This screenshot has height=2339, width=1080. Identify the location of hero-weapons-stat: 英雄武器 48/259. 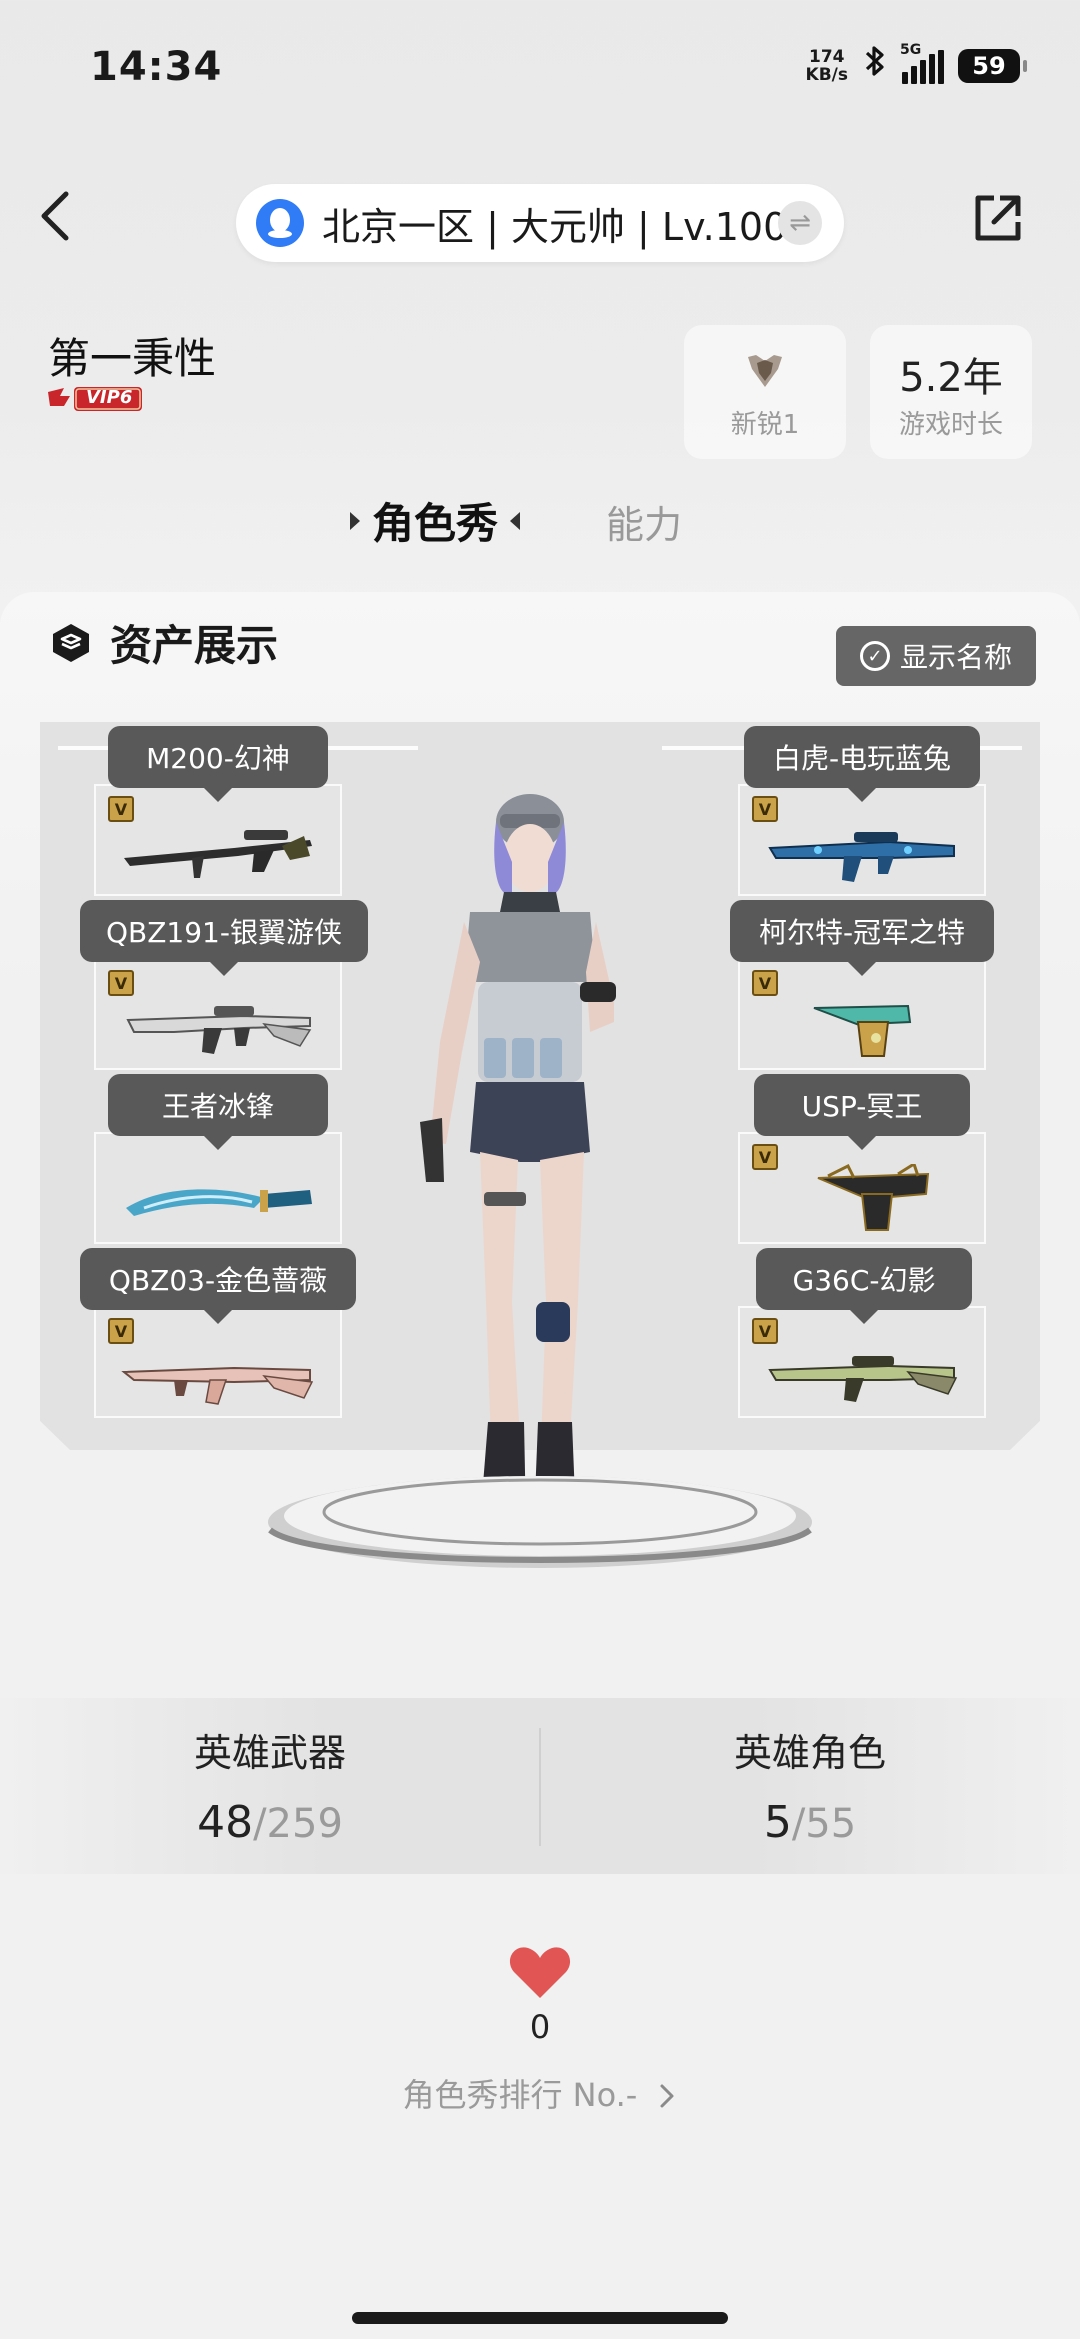
(270, 1785).